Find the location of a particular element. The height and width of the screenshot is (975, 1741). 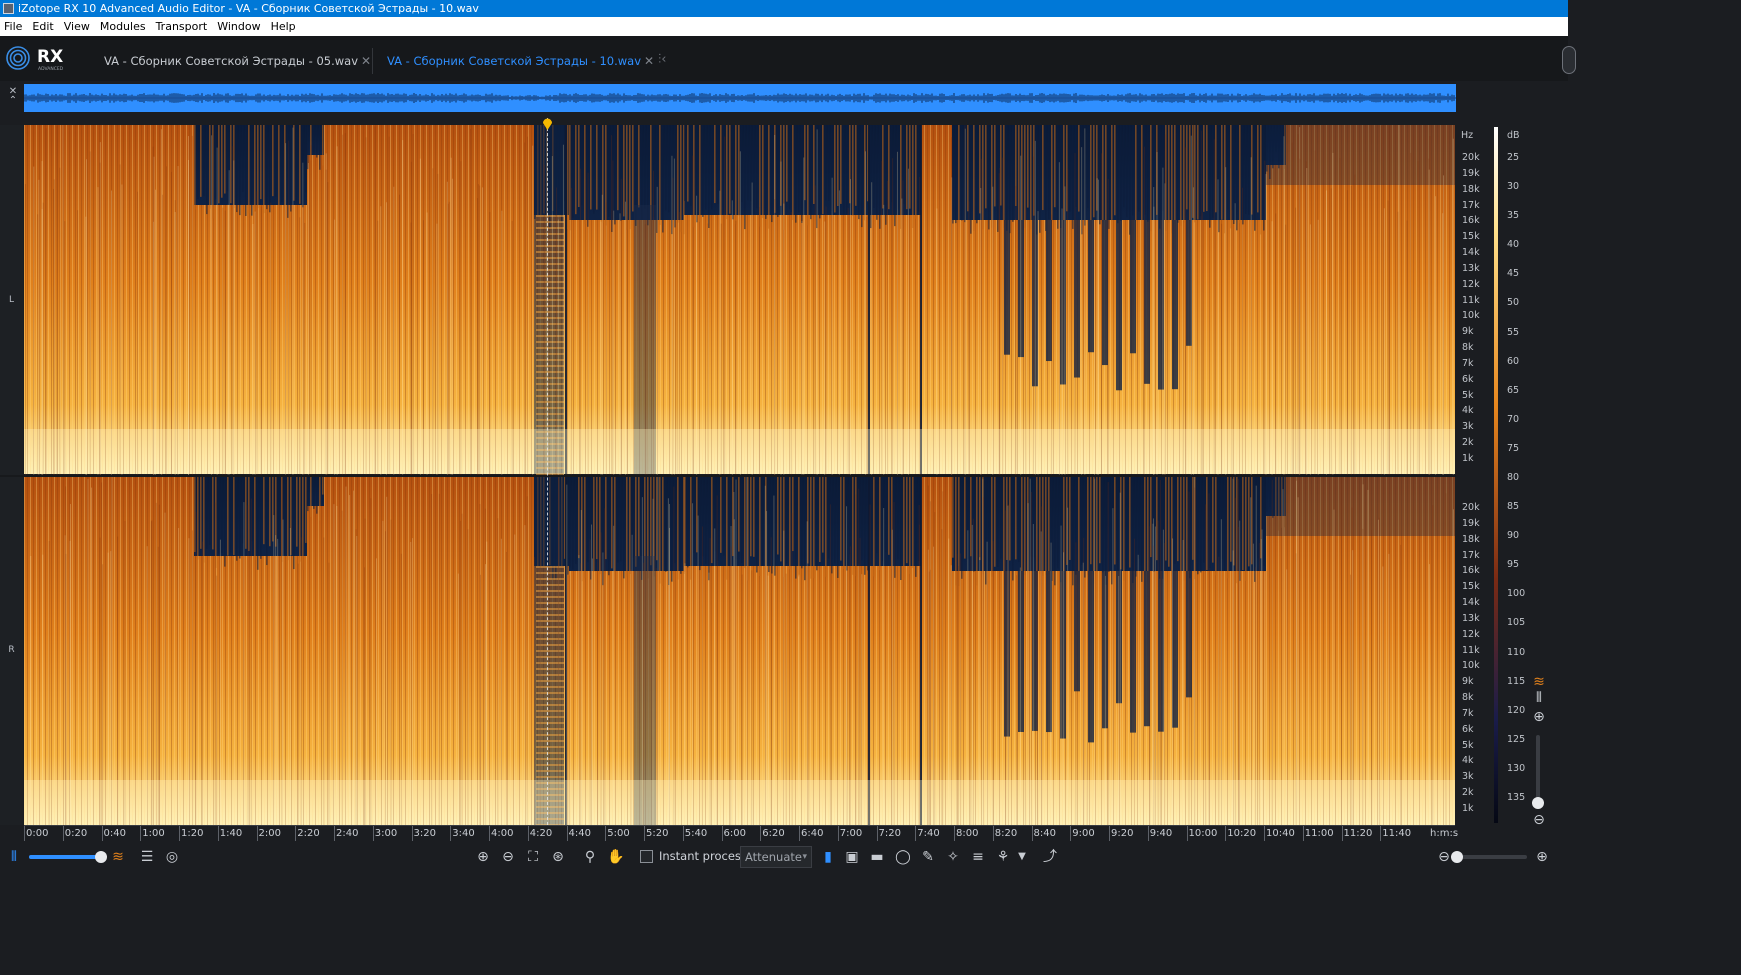

spectrogram-display-icon: ≋ is located at coordinates (118, 857).